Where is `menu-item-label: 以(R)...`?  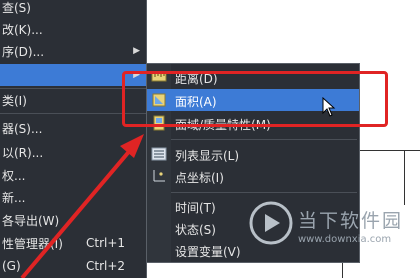 menu-item-label: 以(R)... is located at coordinates (23, 152).